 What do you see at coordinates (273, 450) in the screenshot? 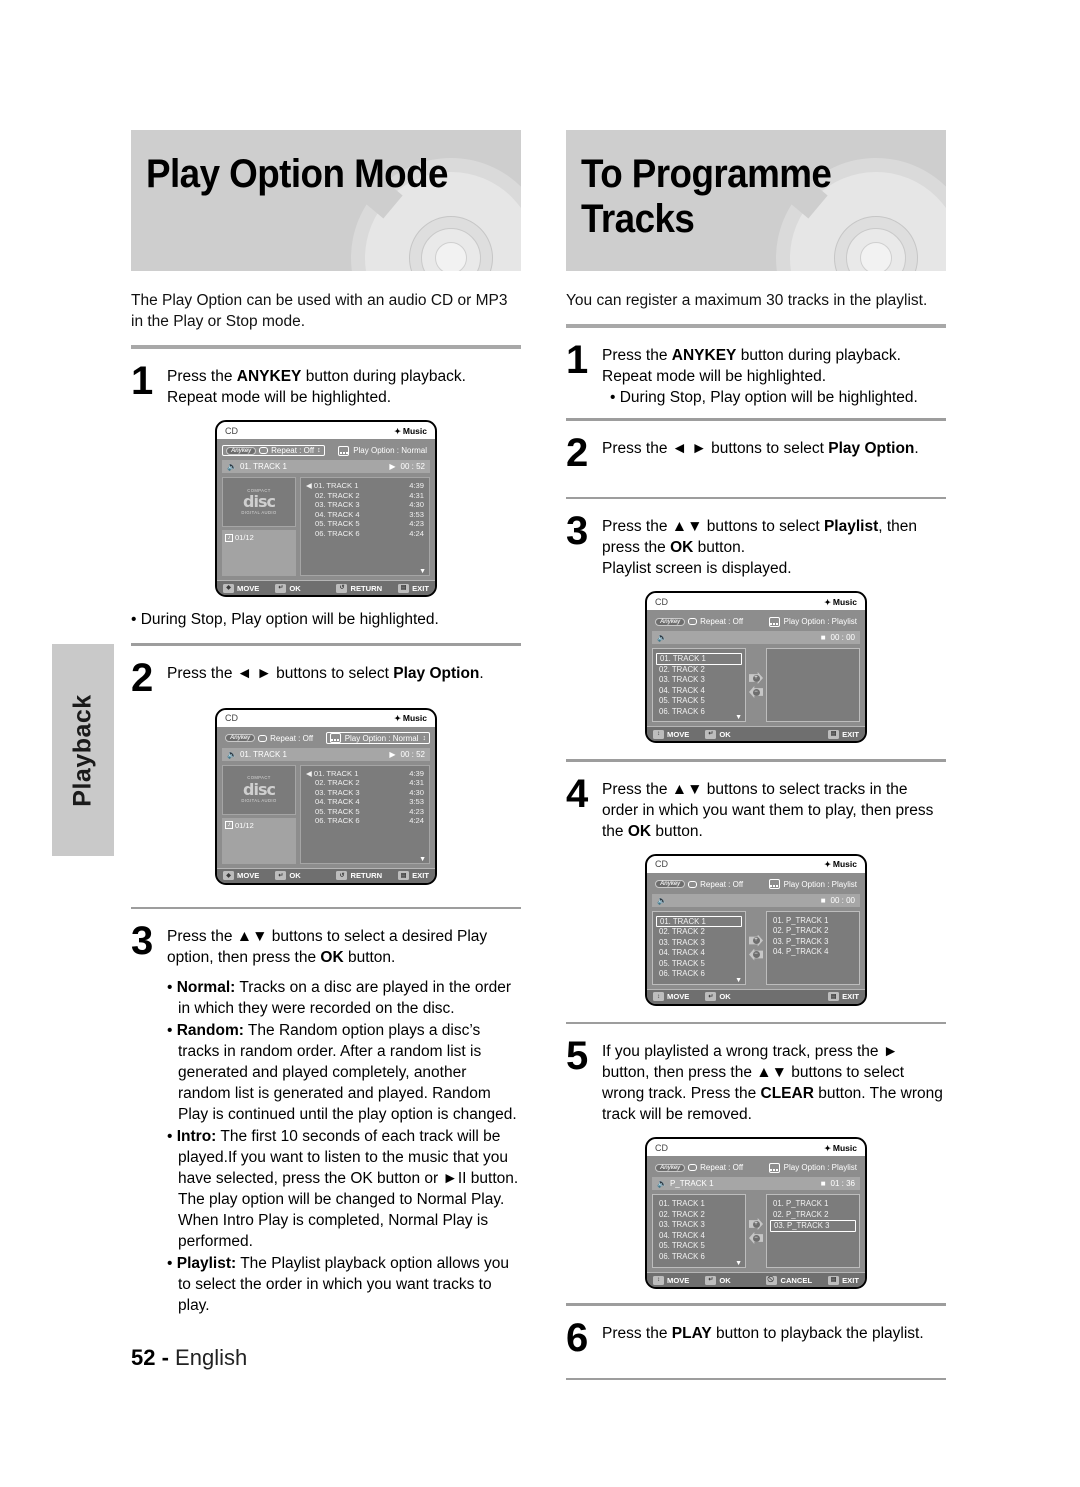
I see `repeat-option-group: Anykey Repeat : Off ↕` at bounding box center [273, 450].